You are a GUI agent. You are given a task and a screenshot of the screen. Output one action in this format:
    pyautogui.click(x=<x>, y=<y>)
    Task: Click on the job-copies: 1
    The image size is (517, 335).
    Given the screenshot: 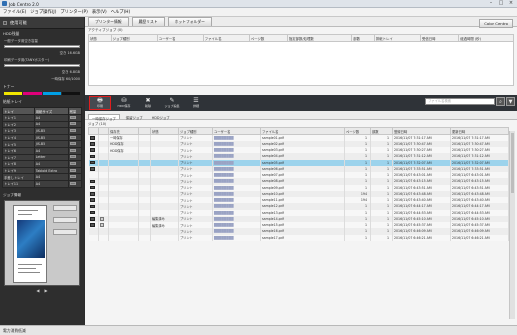 What is the action you would take?
    pyautogui.click(x=381, y=237)
    